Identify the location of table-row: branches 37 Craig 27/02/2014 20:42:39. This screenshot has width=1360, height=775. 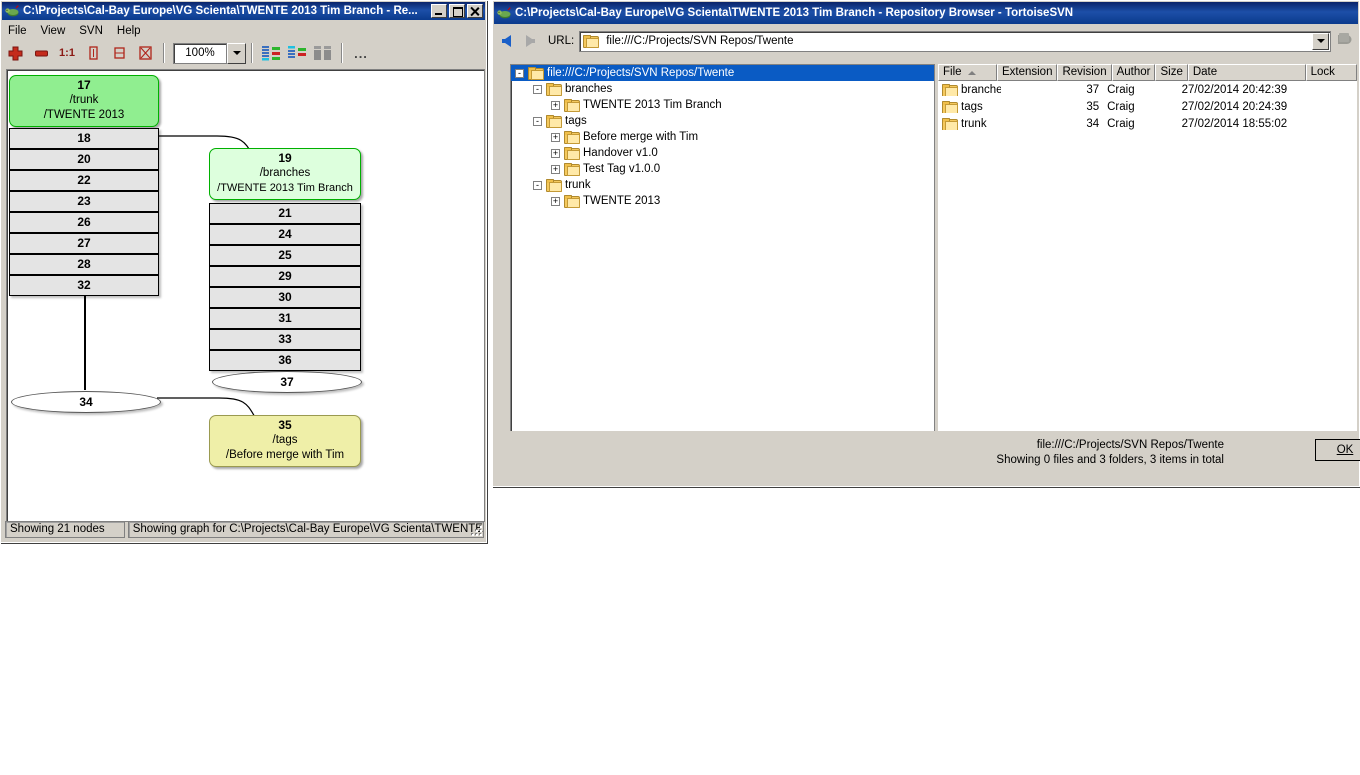
(1147, 89).